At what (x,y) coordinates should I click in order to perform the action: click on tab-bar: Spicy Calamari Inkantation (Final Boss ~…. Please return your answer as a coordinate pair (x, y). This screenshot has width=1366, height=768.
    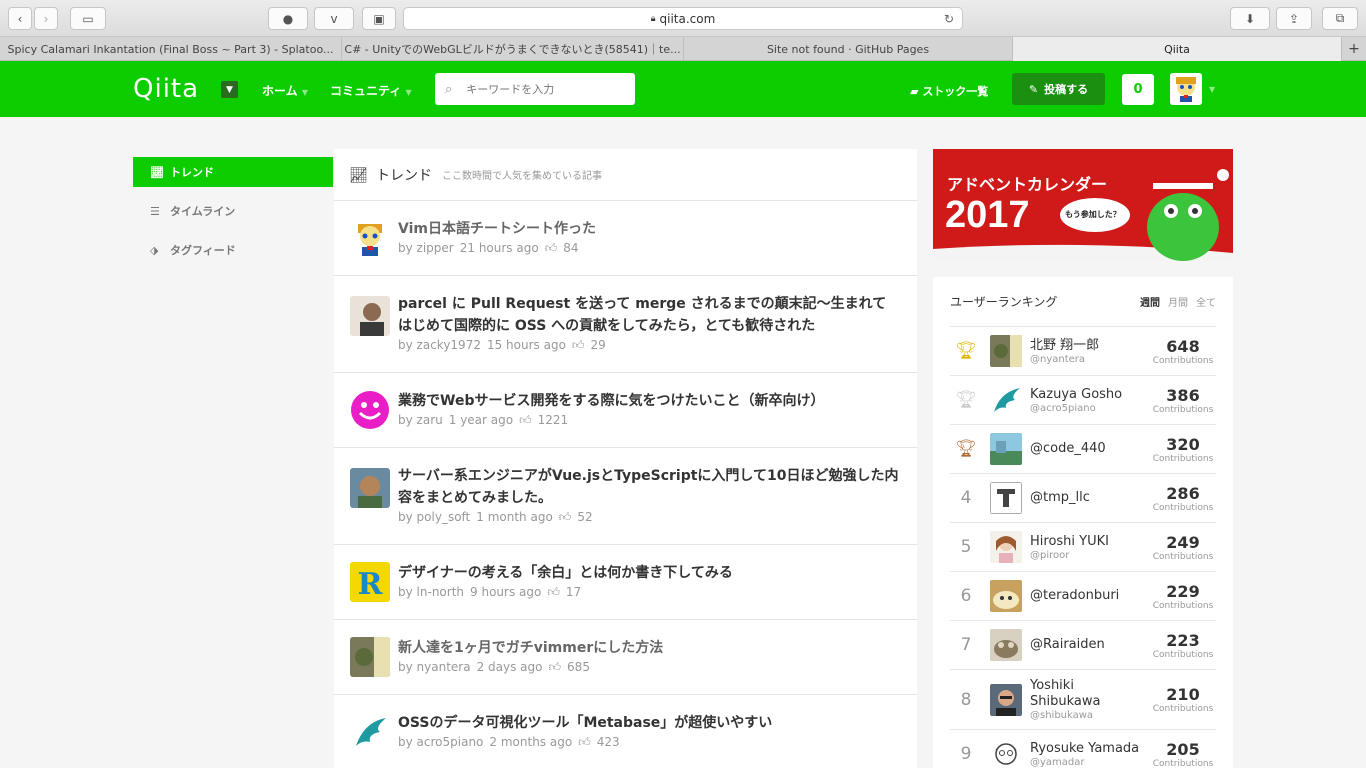
    Looking at the image, I should click on (683, 49).